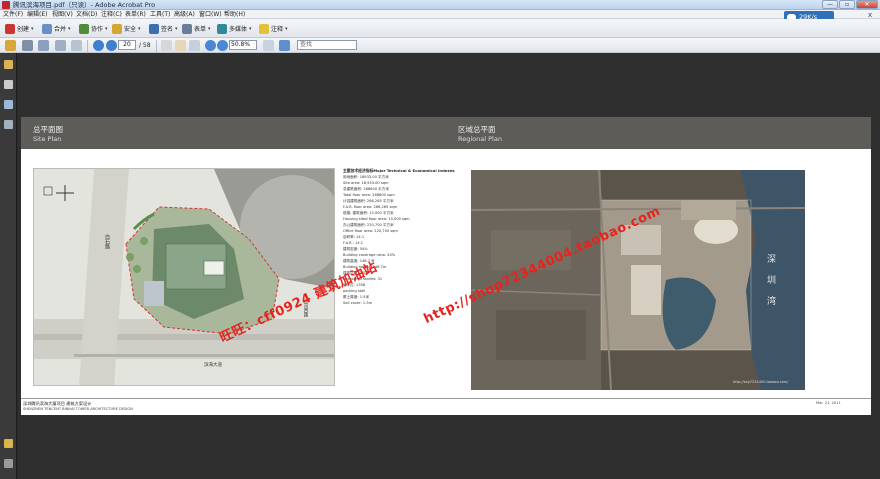 The width and height of the screenshot is (880, 479). Describe the element at coordinates (48, 129) in the screenshot. I see `site-plan-title: 总平面图` at that location.